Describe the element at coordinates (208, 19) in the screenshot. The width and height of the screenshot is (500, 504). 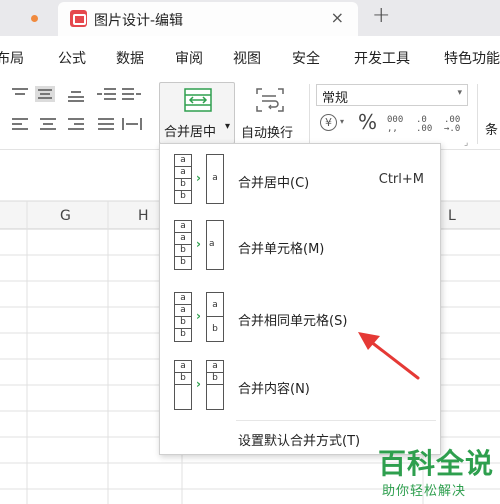
I see `tab-document: 图片设计-编辑 ×` at that location.